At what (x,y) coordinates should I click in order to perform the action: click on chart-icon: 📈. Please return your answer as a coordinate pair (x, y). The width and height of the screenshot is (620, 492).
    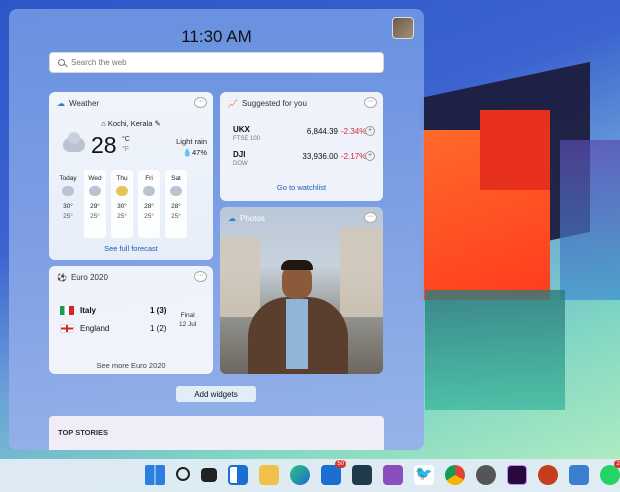
    Looking at the image, I should click on (233, 103).